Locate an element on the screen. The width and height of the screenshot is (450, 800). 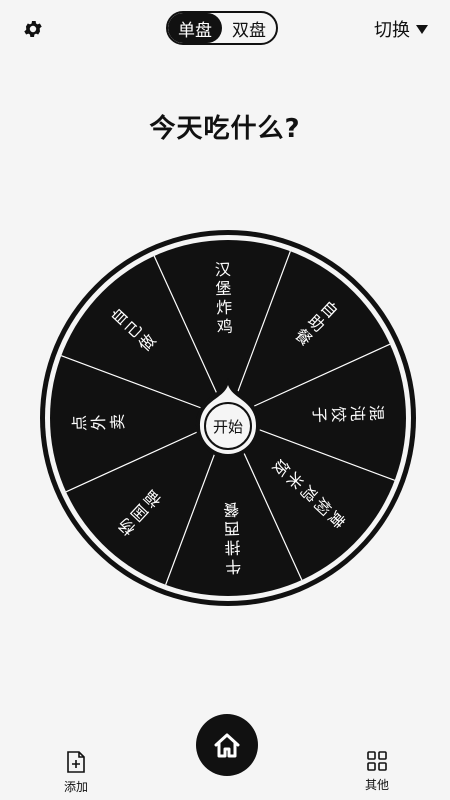
wheel-segment-char: 点 is located at coordinates (80, 423).